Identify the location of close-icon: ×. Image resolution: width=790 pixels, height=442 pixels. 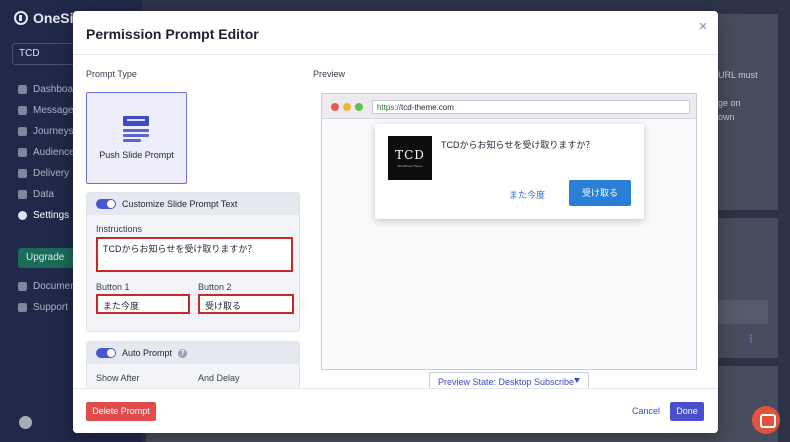
(703, 27).